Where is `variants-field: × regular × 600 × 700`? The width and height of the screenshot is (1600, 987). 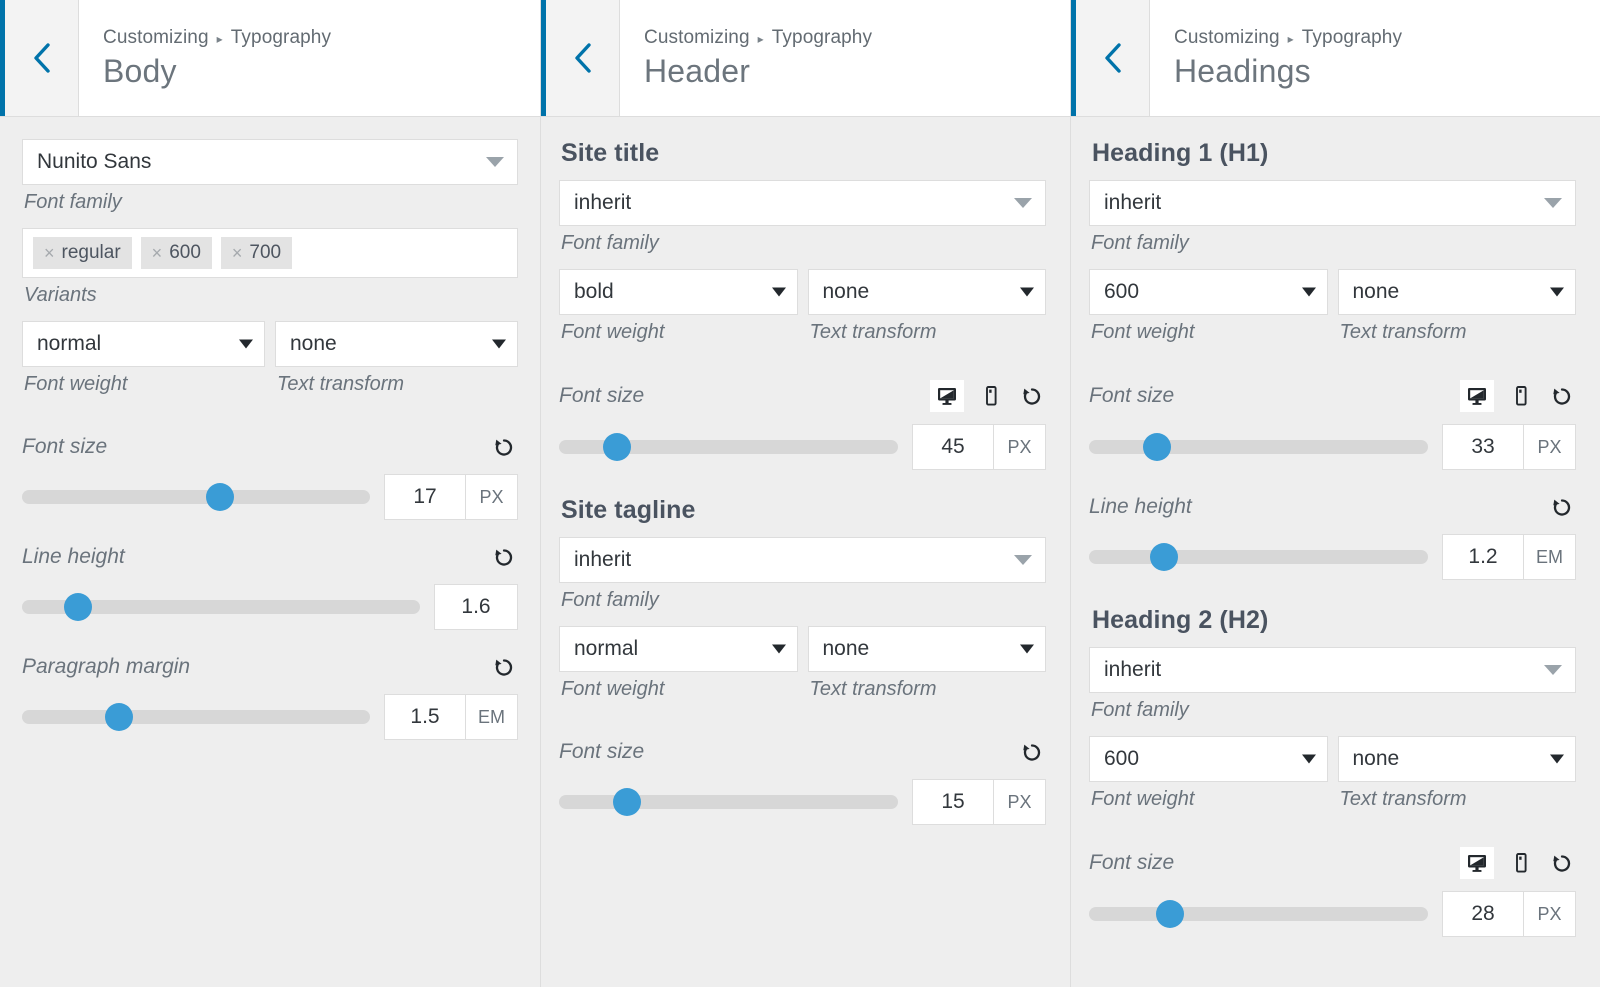 variants-field: × regular × 600 × 700 is located at coordinates (270, 253).